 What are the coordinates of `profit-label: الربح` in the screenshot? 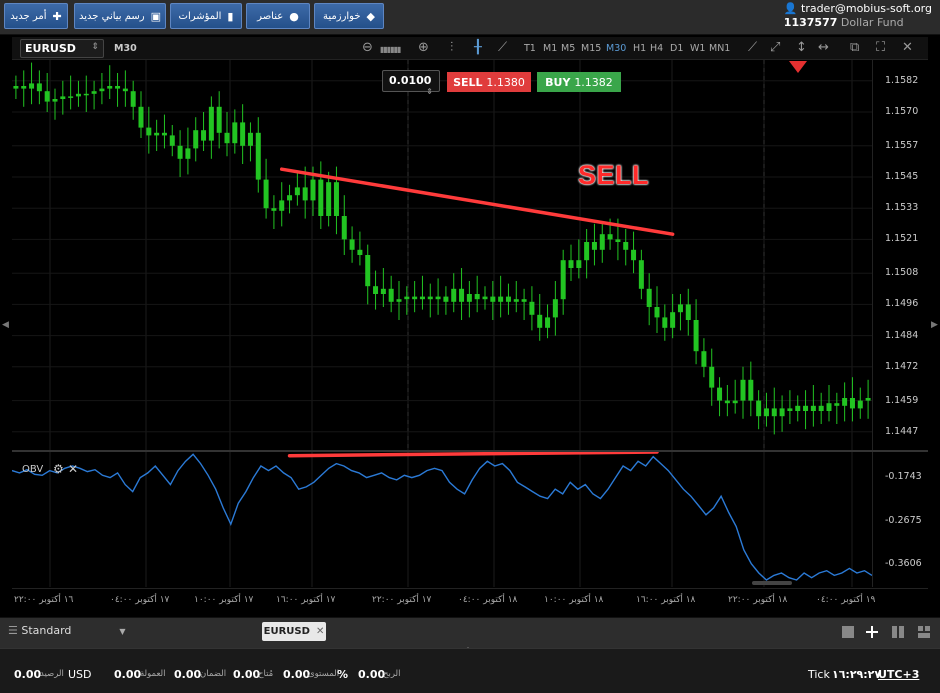 It's located at (392, 674).